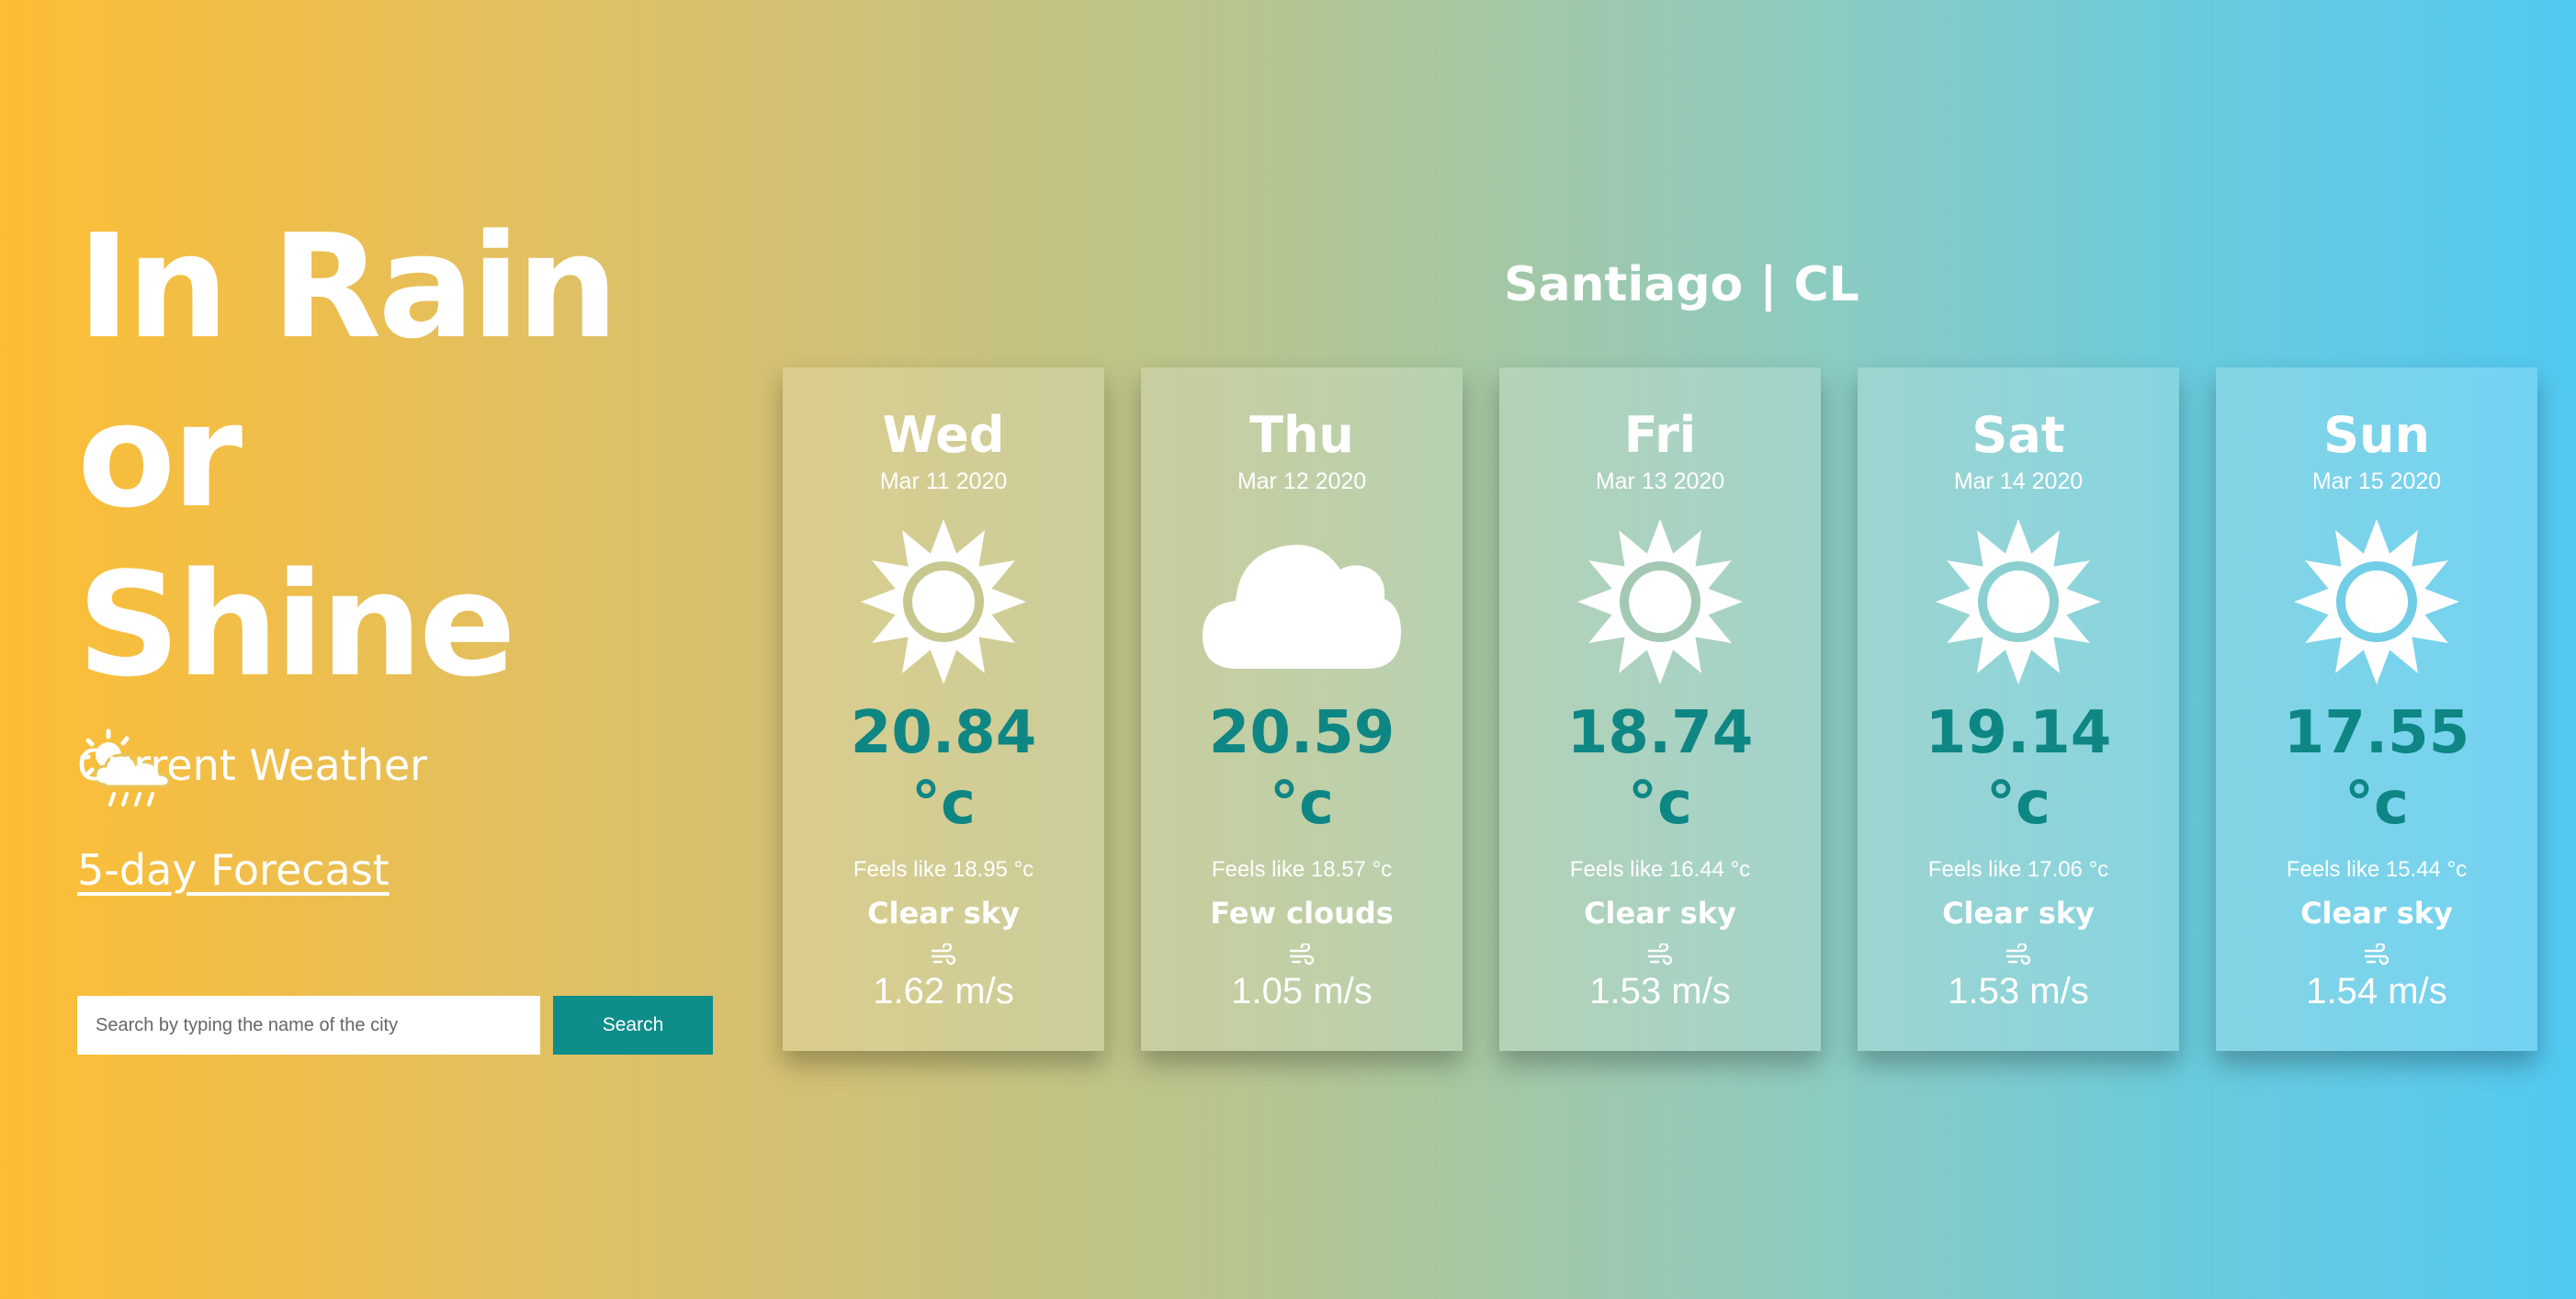 This screenshot has height=1299, width=2576. I want to click on forecast-day: Fri, so click(1660, 435).